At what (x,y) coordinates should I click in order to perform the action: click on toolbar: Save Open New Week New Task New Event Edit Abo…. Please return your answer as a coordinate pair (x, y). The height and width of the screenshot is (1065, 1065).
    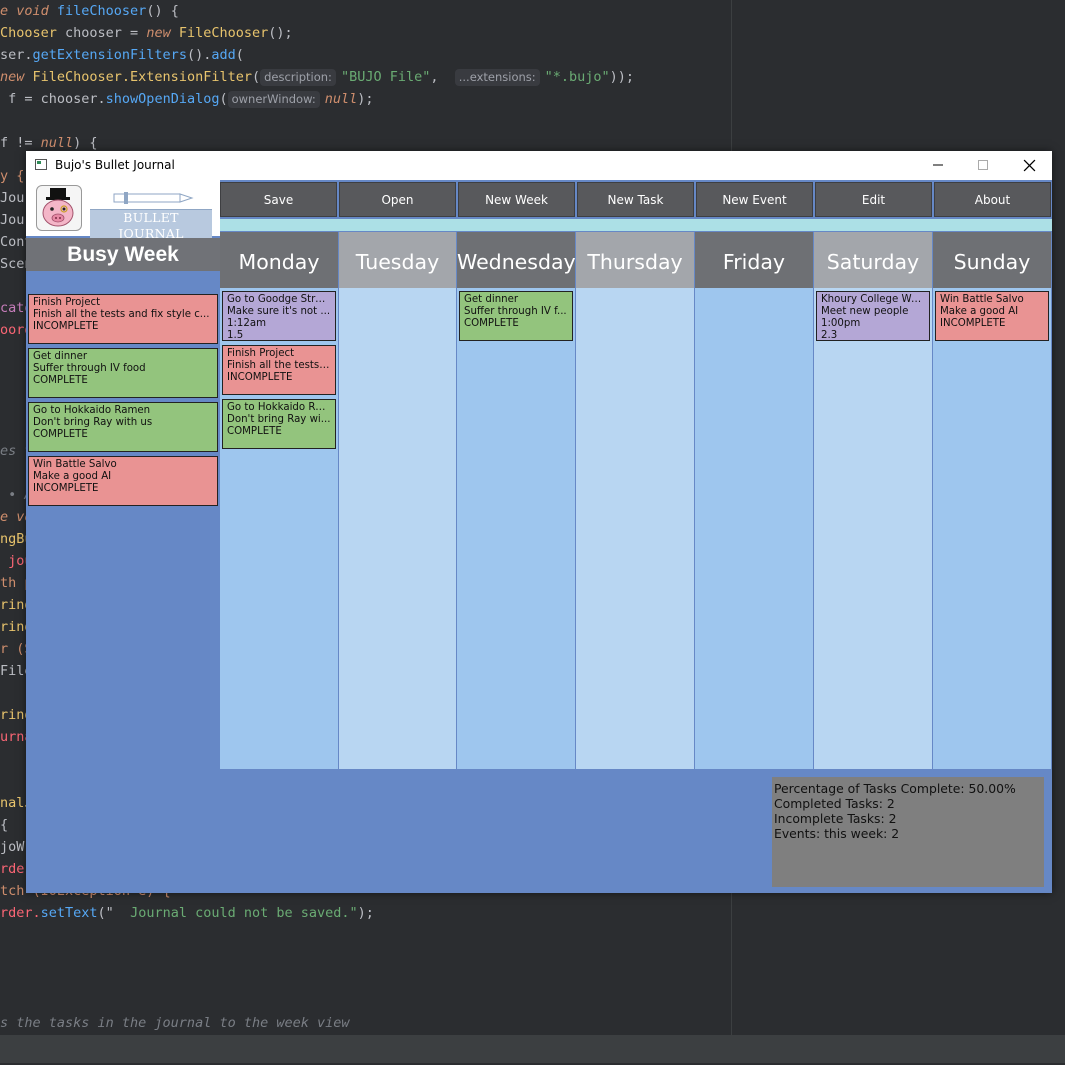
    Looking at the image, I should click on (636, 200).